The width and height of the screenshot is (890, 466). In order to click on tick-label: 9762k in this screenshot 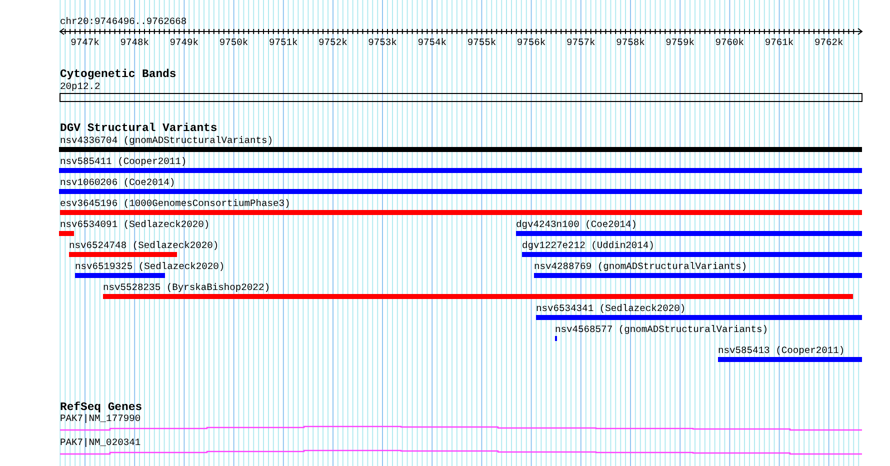, I will do `click(829, 42)`.